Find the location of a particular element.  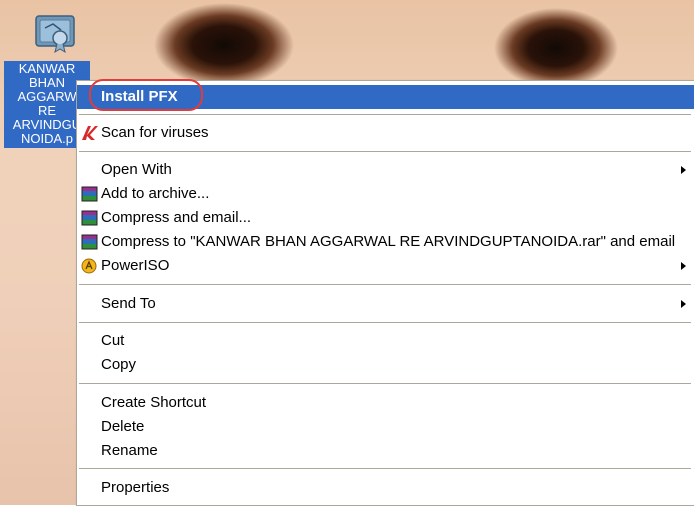

menu-item-scan-viruses: Scan for viruses is located at coordinates (385, 133).